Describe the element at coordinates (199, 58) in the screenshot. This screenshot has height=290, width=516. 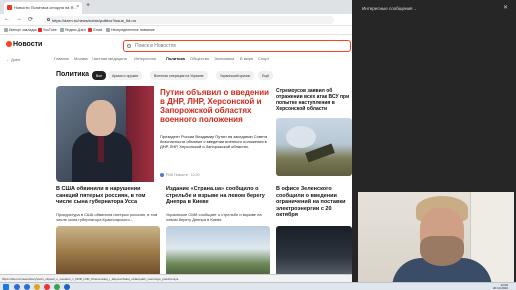
I see `nav-item: Общество` at that location.